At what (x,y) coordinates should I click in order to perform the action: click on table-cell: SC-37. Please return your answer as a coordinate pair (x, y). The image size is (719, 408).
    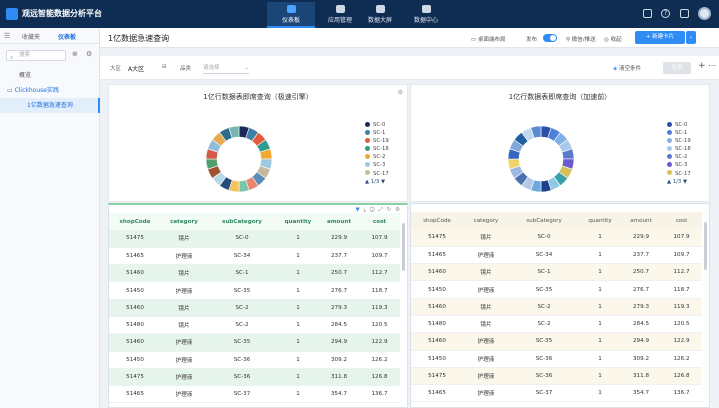
    Looking at the image, I should click on (242, 394).